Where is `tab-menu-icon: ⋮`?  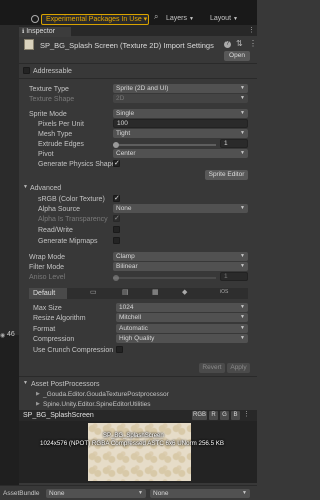
tab-menu-icon: ⋮ is located at coordinates (251, 30).